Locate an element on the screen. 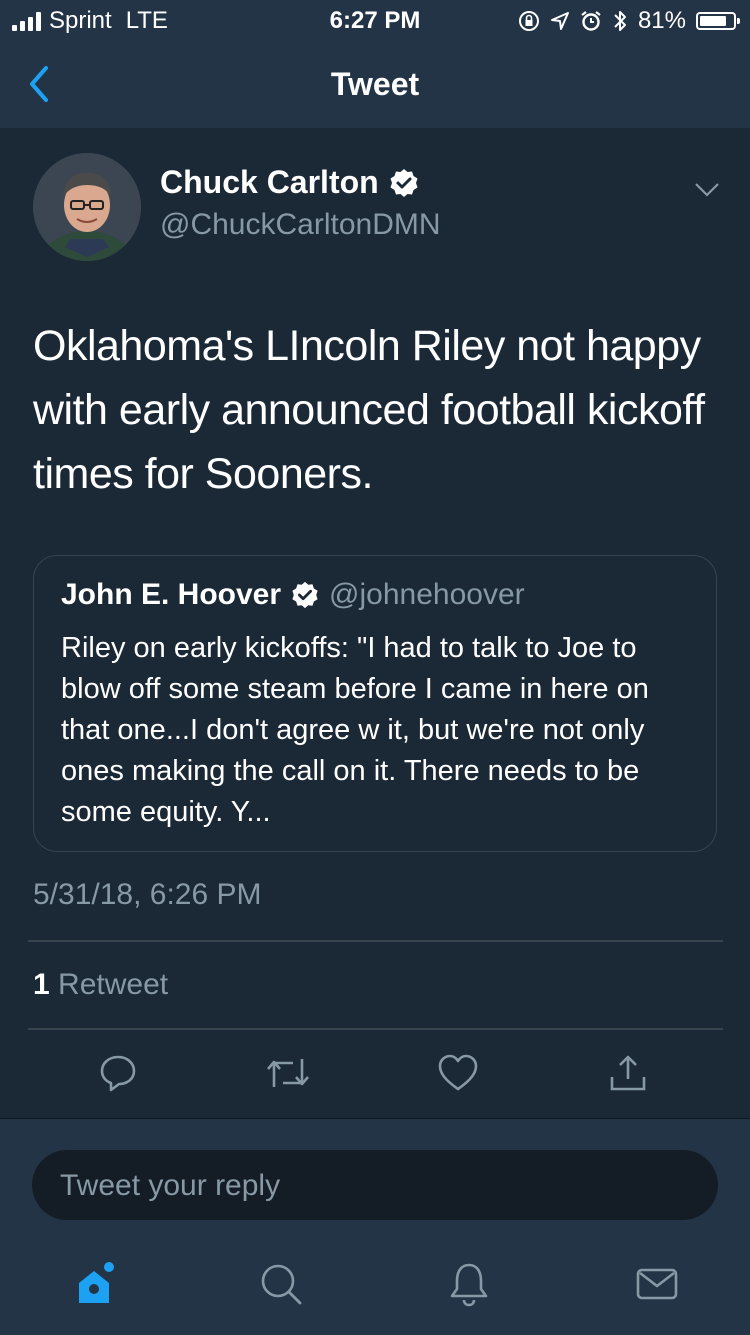  top-bar: Sprint LTE 6:27 PM 81% Tweet is located at coordinates (375, 64).